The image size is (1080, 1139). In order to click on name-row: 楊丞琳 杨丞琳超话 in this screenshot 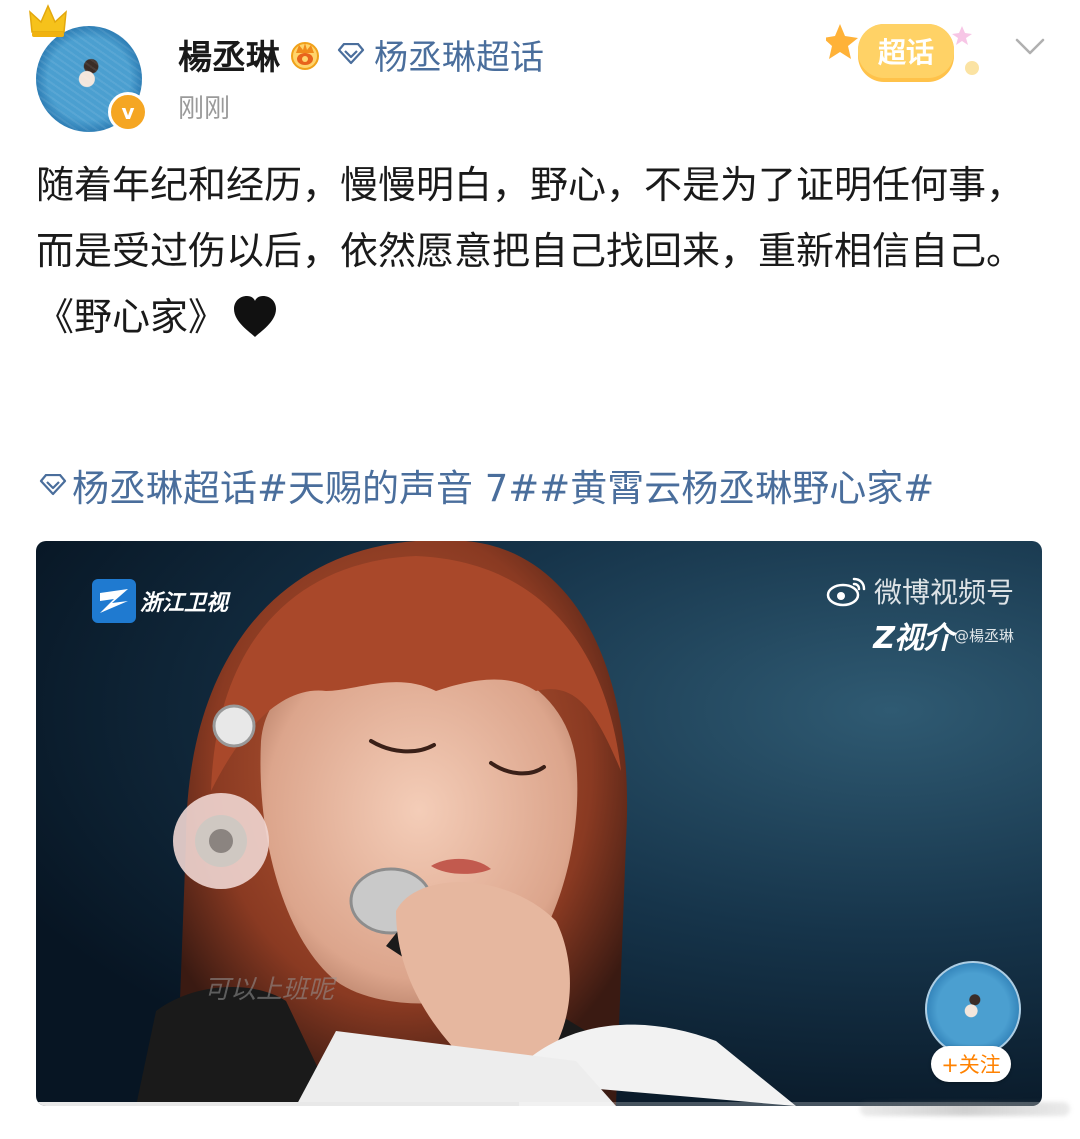, I will do `click(361, 54)`.